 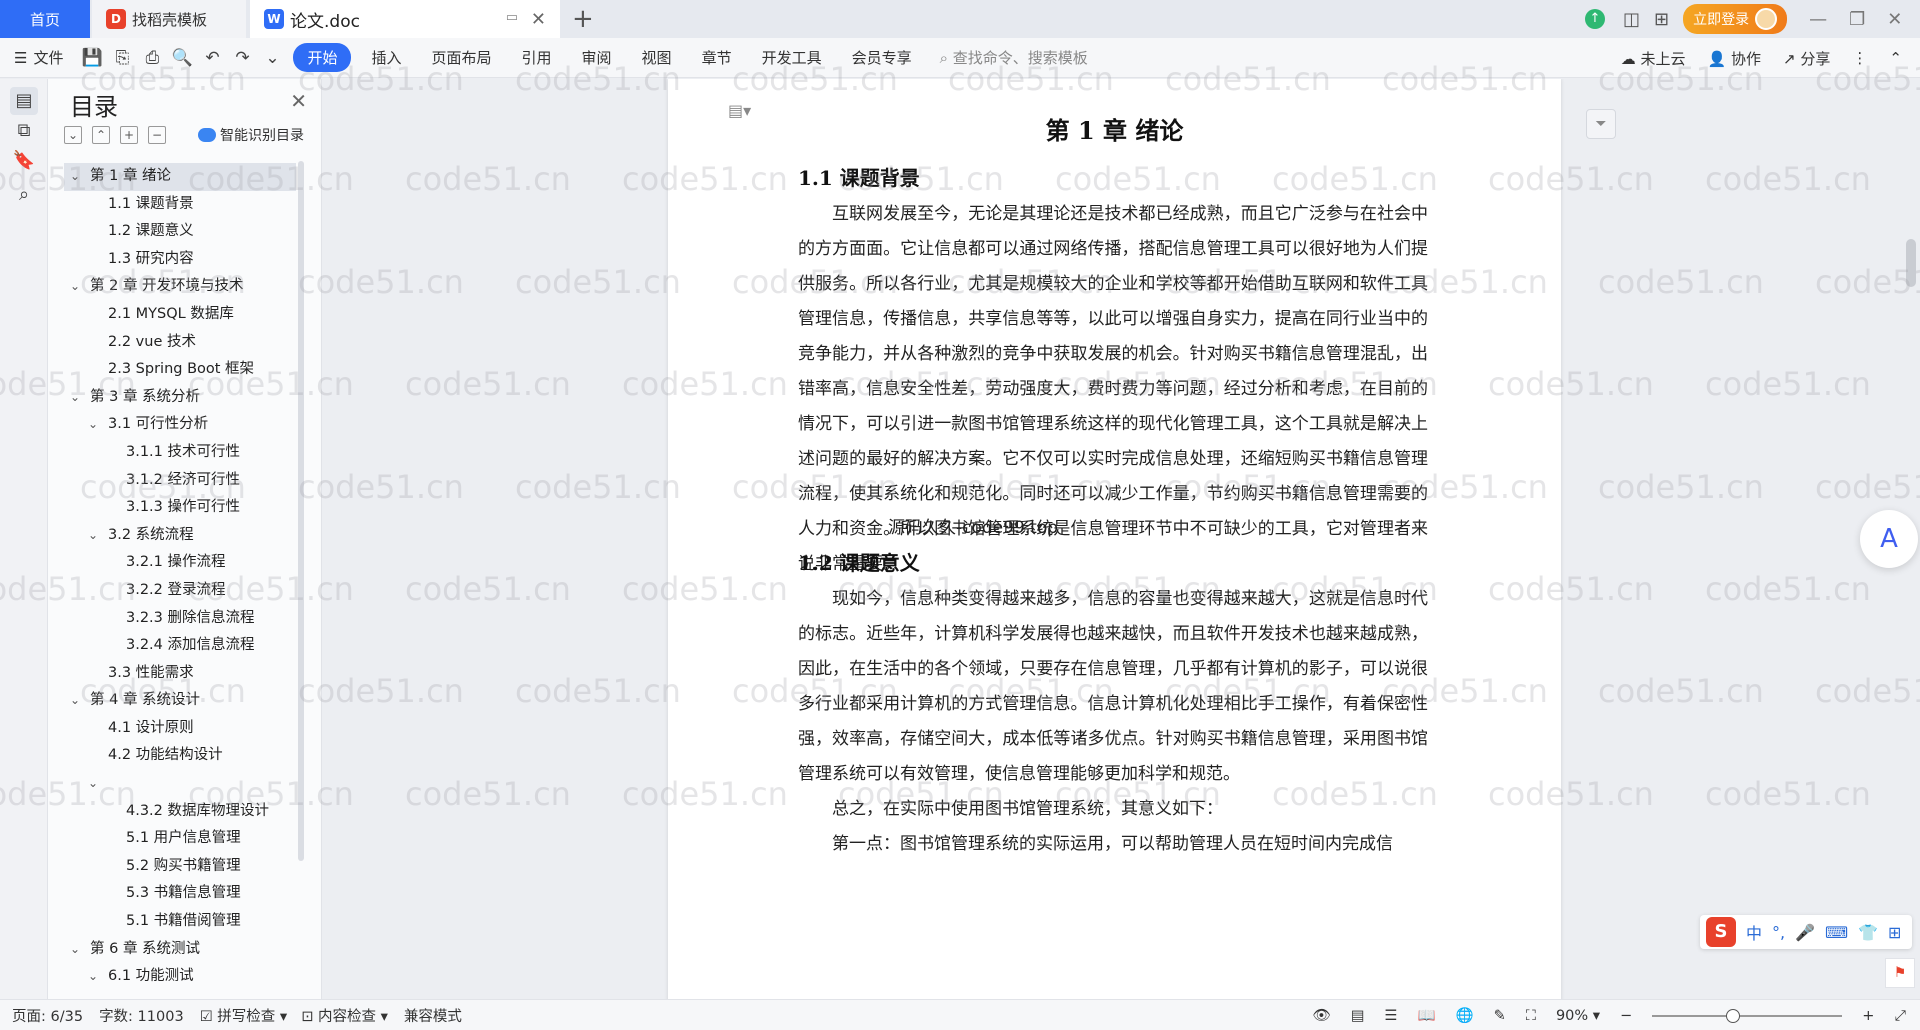 I want to click on tab-page-layout: 页面布局, so click(x=462, y=57).